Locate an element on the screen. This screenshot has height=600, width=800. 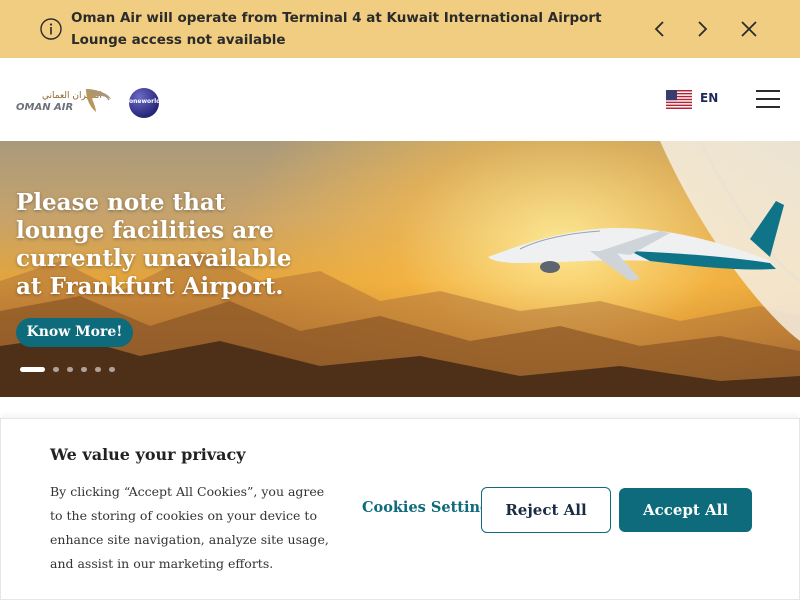
know-more-button: Know More! is located at coordinates (74, 332).